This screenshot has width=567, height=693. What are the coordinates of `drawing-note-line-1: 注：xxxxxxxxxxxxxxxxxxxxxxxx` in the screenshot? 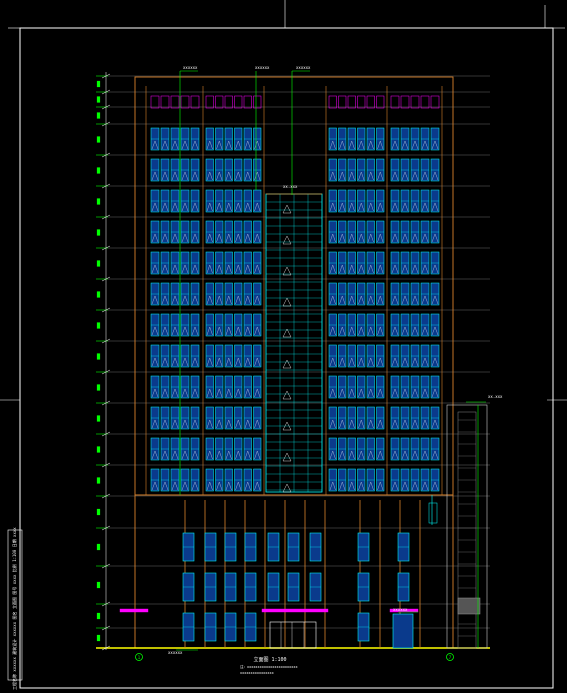 It's located at (269, 666).